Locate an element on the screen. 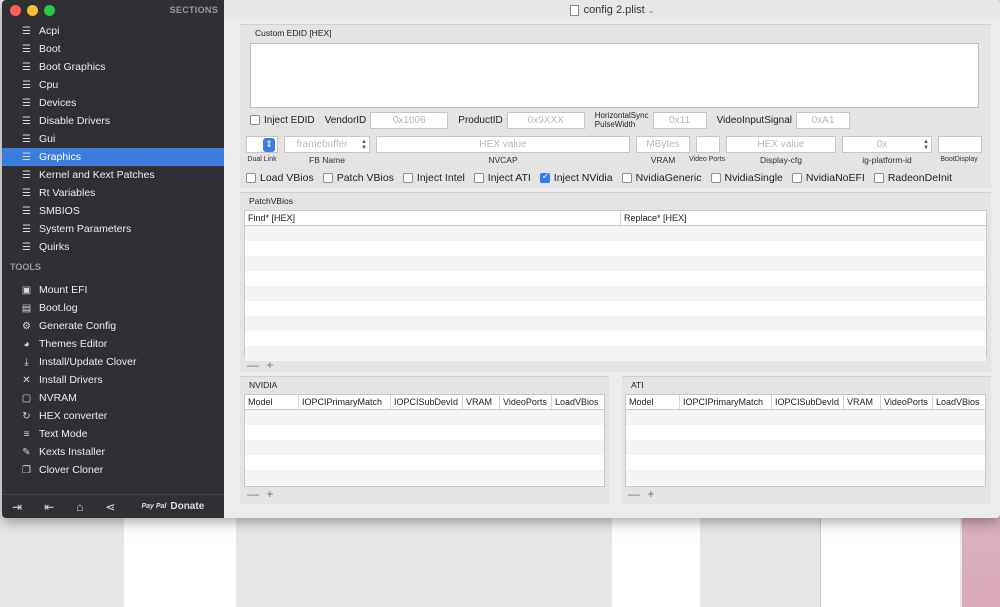  close-button is located at coordinates (15, 10).